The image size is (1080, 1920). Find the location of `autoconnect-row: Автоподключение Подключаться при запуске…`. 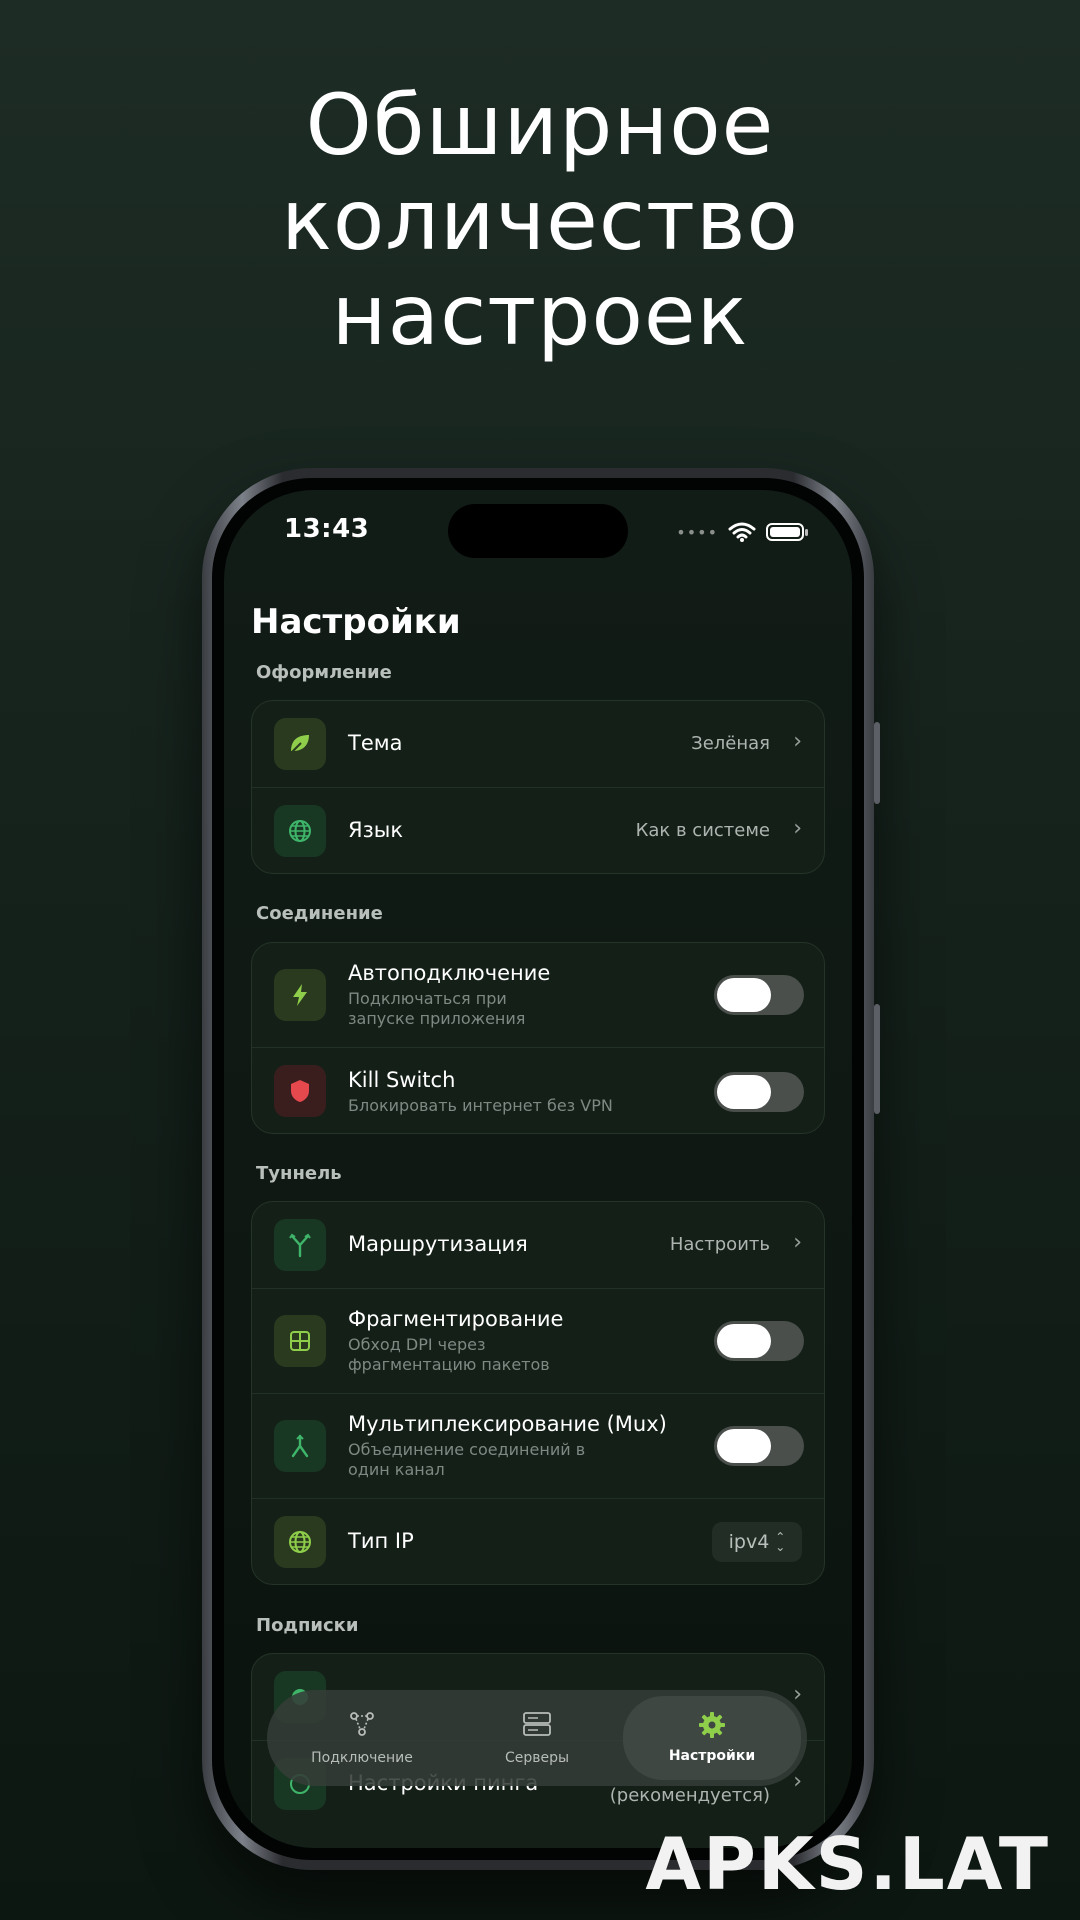

autoconnect-row: Автоподключение Подключаться при запуске… is located at coordinates (538, 995).